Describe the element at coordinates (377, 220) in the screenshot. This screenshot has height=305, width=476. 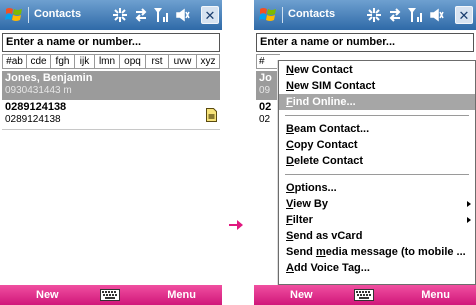
I see `menu-item-filter: Filter` at that location.